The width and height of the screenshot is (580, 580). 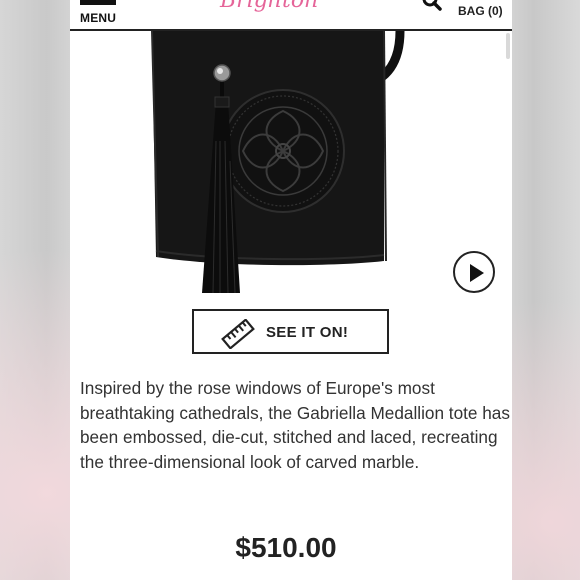 What do you see at coordinates (238, 334) in the screenshot?
I see `ruler-icon` at bounding box center [238, 334].